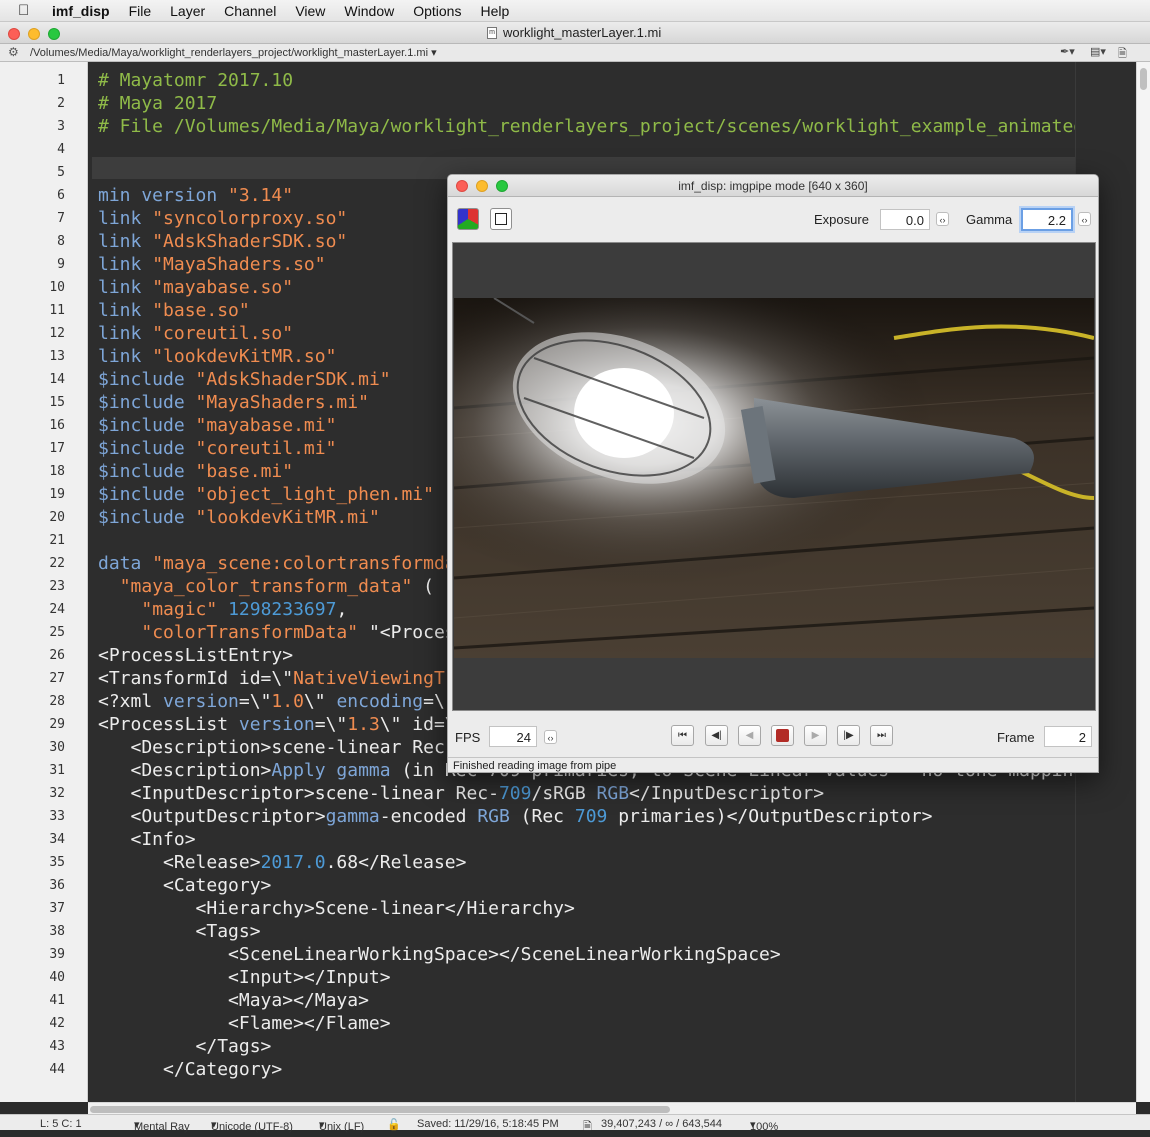 Image resolution: width=1150 pixels, height=1137 pixels. What do you see at coordinates (848, 735) in the screenshot?
I see `step-forward-icon: |▶` at bounding box center [848, 735].